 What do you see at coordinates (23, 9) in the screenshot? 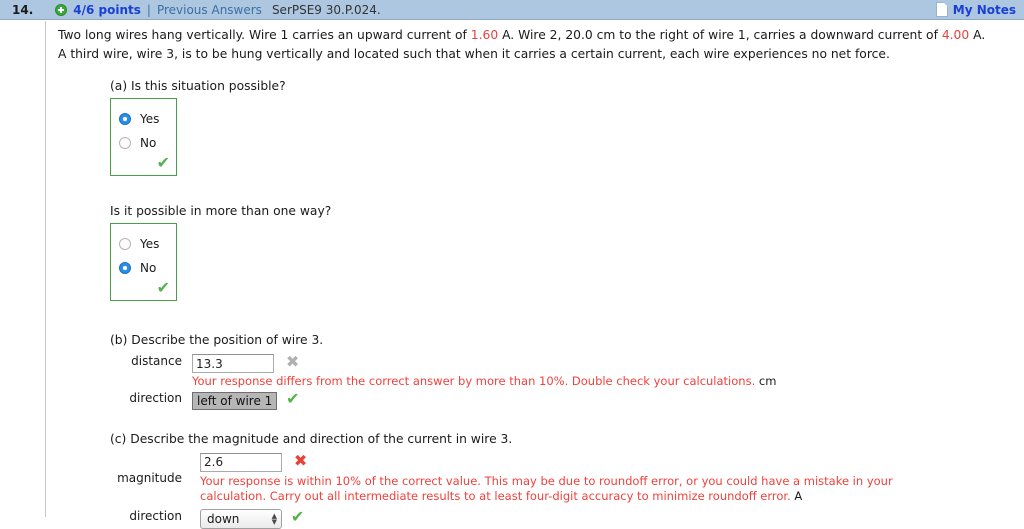
I see `question-number: 14.` at bounding box center [23, 9].